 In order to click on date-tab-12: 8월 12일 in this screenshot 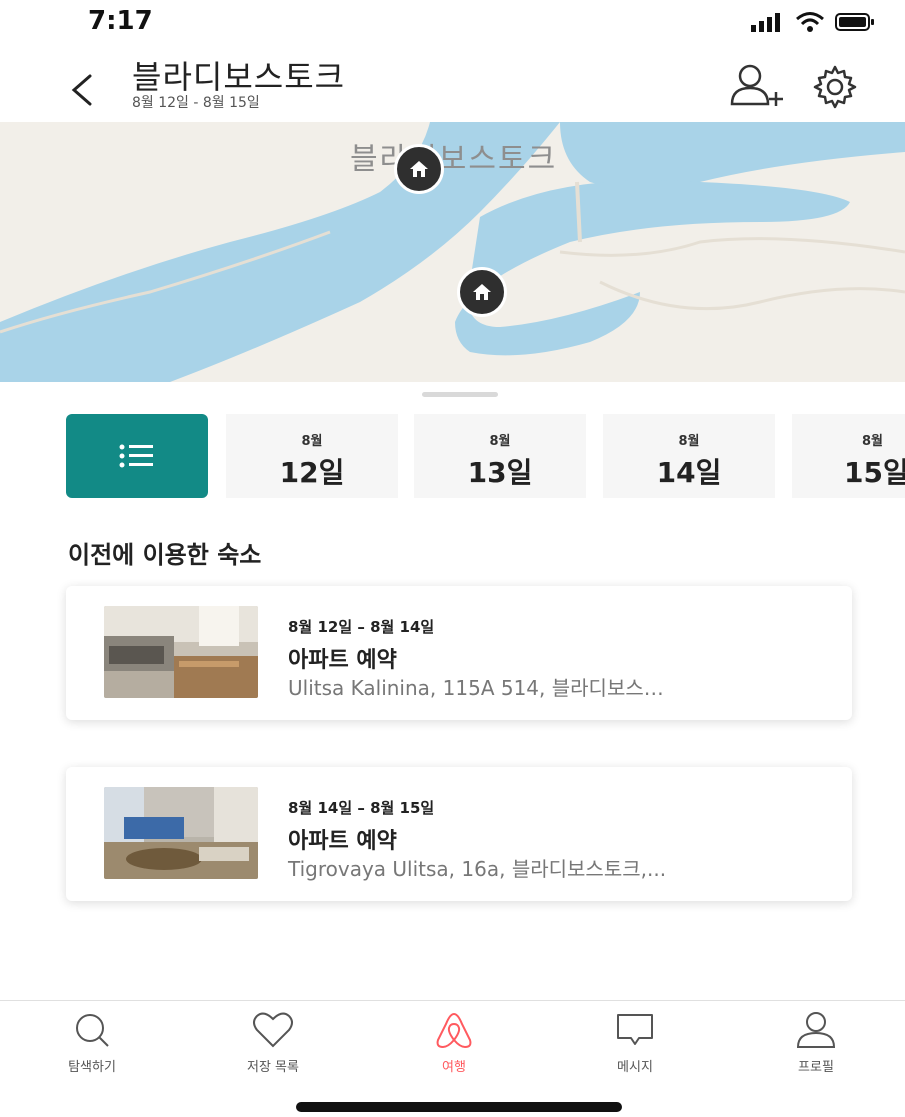, I will do `click(312, 456)`.